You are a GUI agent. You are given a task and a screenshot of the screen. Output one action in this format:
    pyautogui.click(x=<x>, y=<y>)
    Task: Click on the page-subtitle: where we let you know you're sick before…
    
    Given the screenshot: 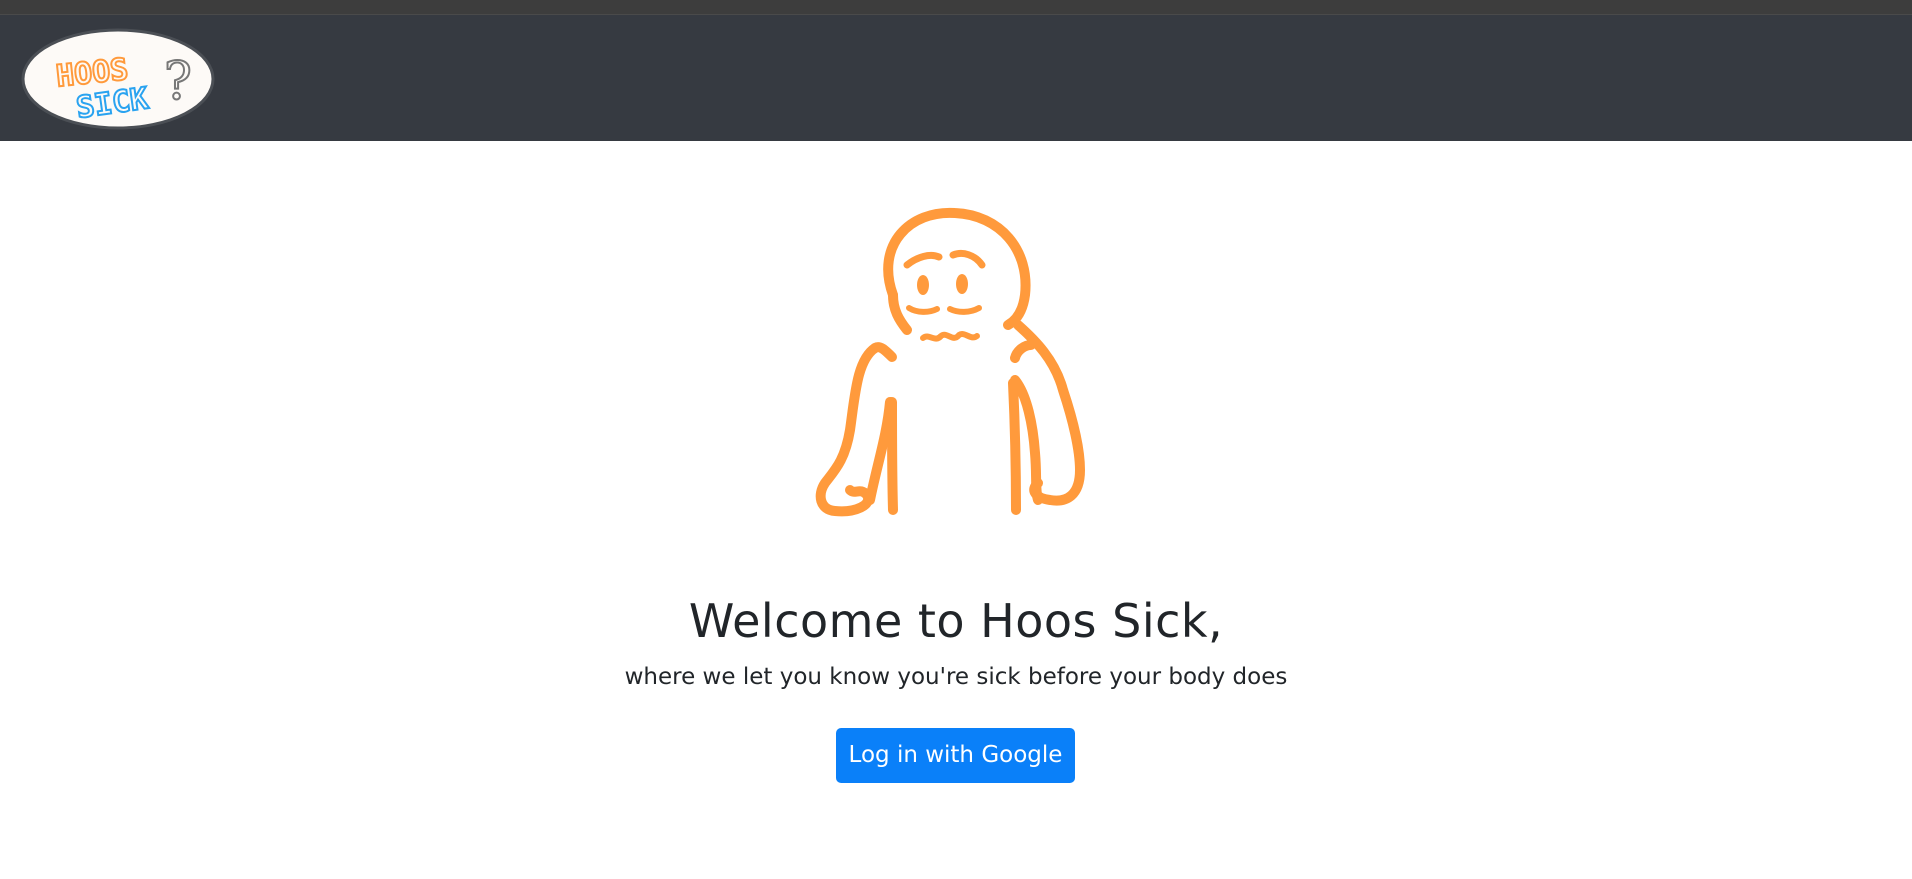 What is the action you would take?
    pyautogui.click(x=956, y=677)
    